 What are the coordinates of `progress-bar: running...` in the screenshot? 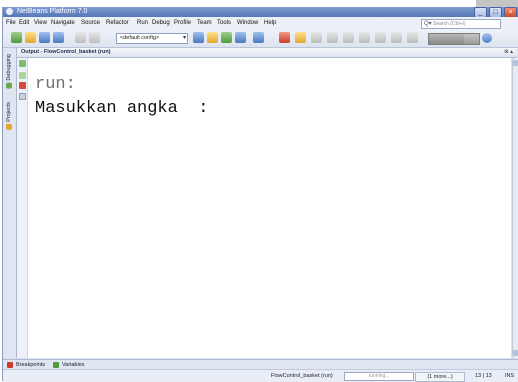 It's located at (379, 376).